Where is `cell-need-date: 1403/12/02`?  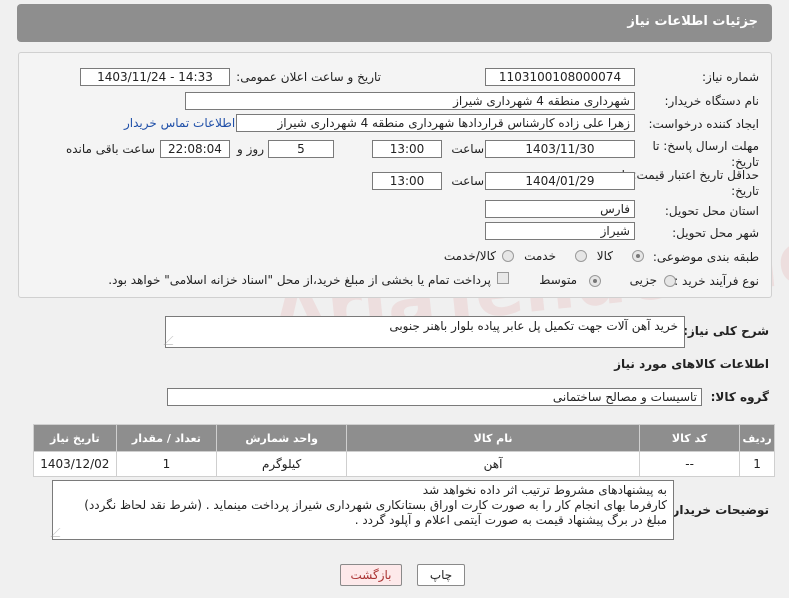 cell-need-date: 1403/12/02 is located at coordinates (75, 464).